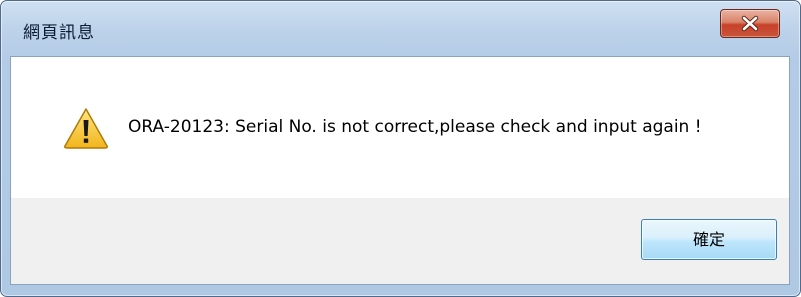  Describe the element at coordinates (59, 33) in the screenshot. I see `window-title: 網頁訊息` at that location.